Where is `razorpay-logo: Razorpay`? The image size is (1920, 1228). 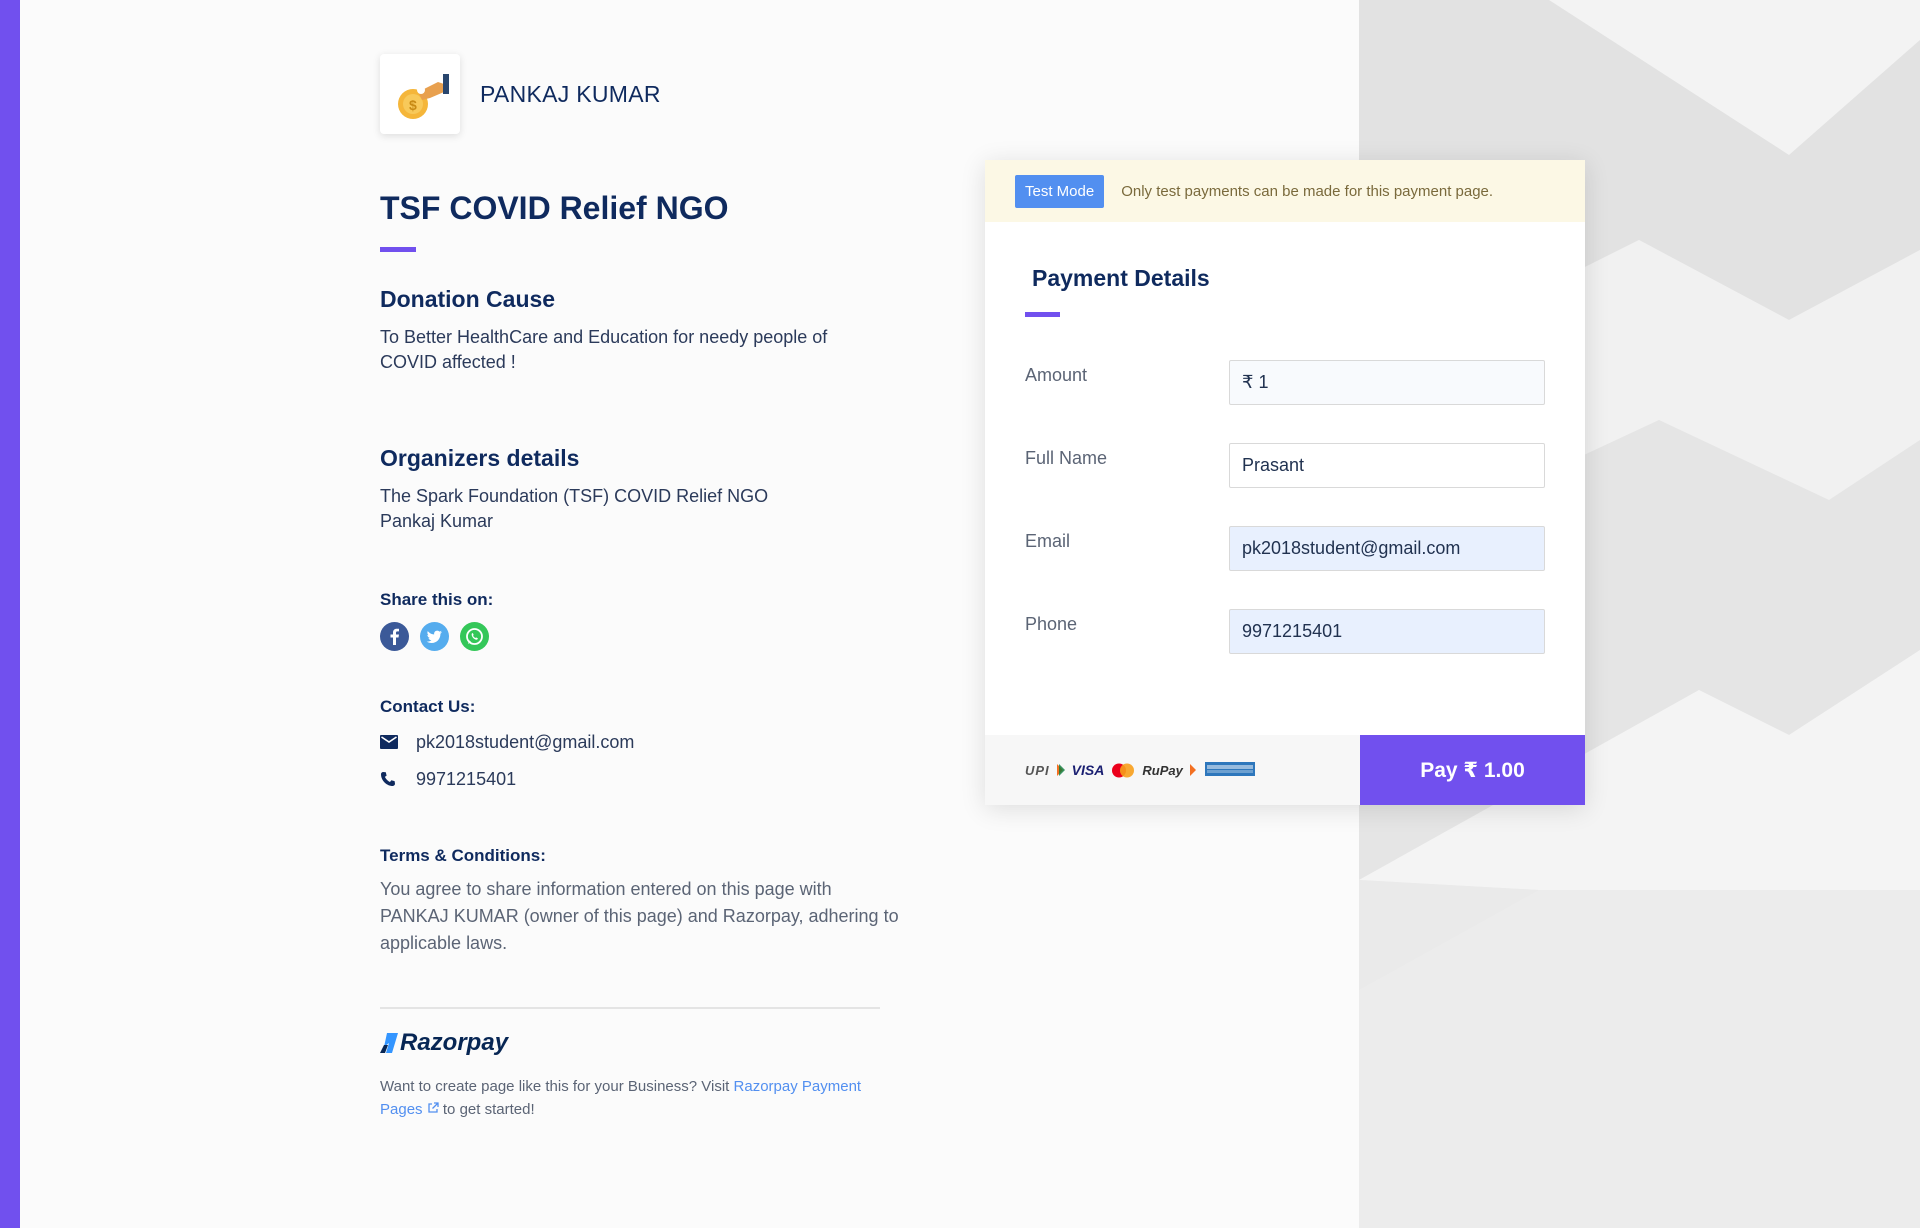
razorpay-logo: Razorpay is located at coordinates (630, 1043).